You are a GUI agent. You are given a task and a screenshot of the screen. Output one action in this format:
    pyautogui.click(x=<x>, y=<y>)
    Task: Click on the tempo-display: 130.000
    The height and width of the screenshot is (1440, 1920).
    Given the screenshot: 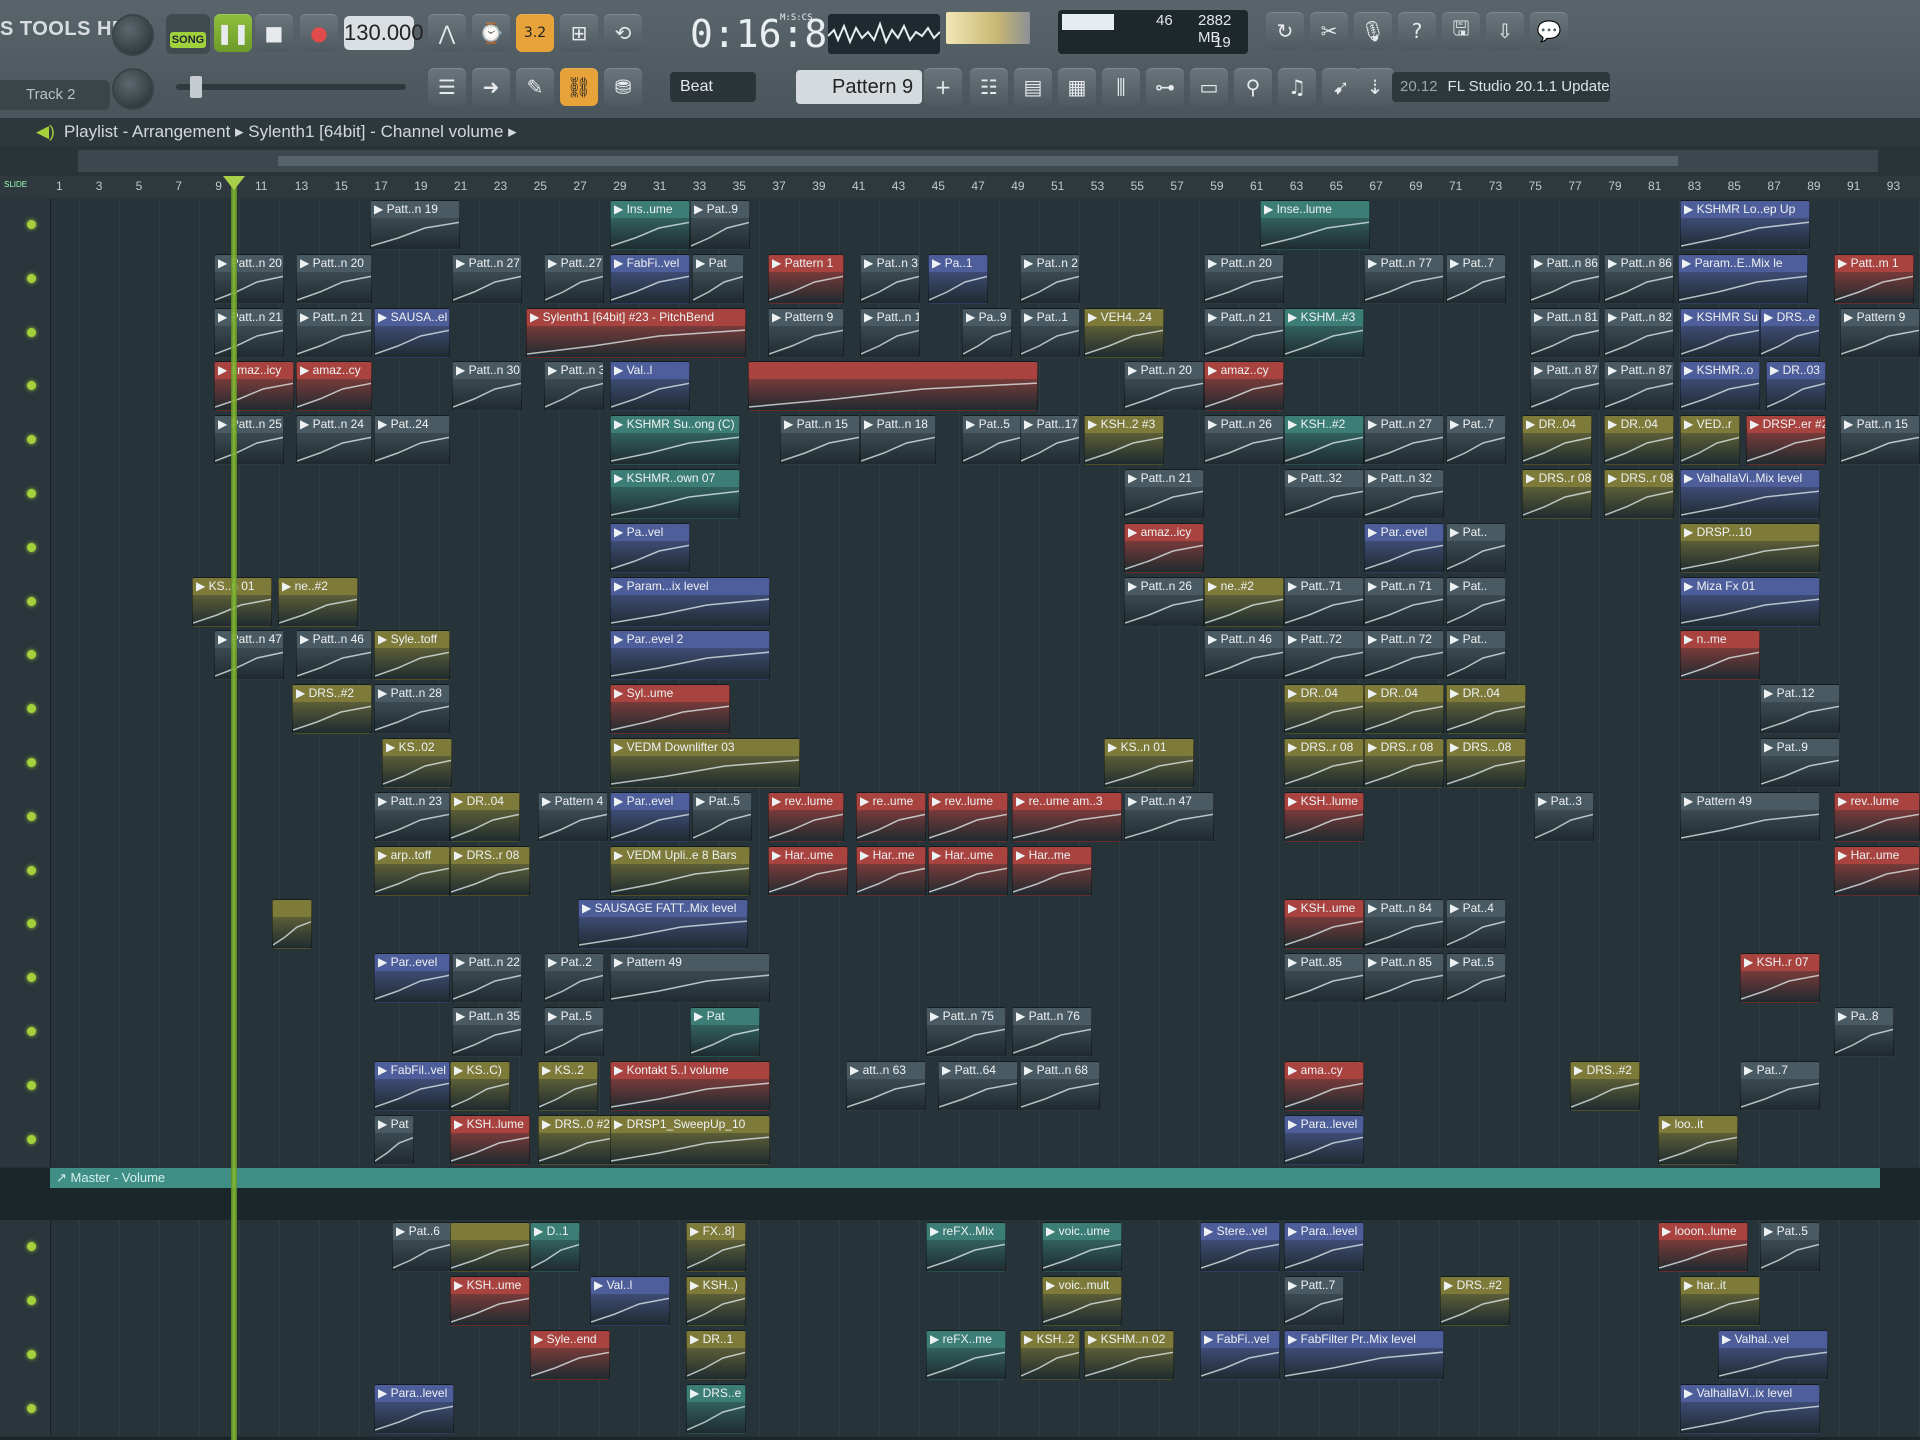 What is the action you would take?
    pyautogui.click(x=384, y=33)
    